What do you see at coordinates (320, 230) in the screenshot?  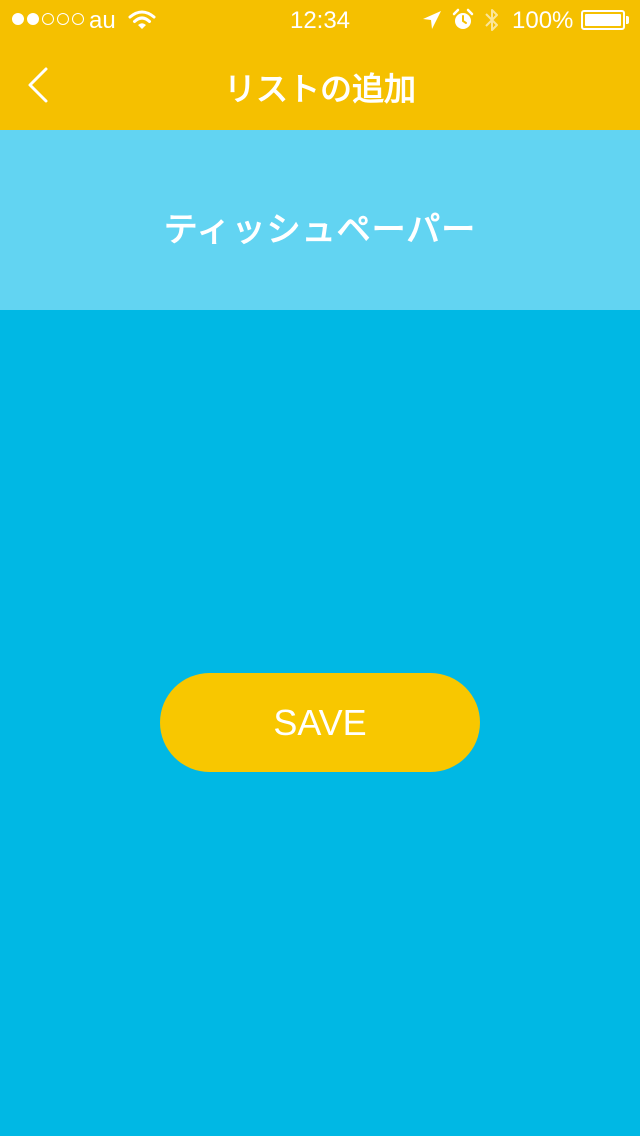 I see `item-name-text: ティッシュペーパー` at bounding box center [320, 230].